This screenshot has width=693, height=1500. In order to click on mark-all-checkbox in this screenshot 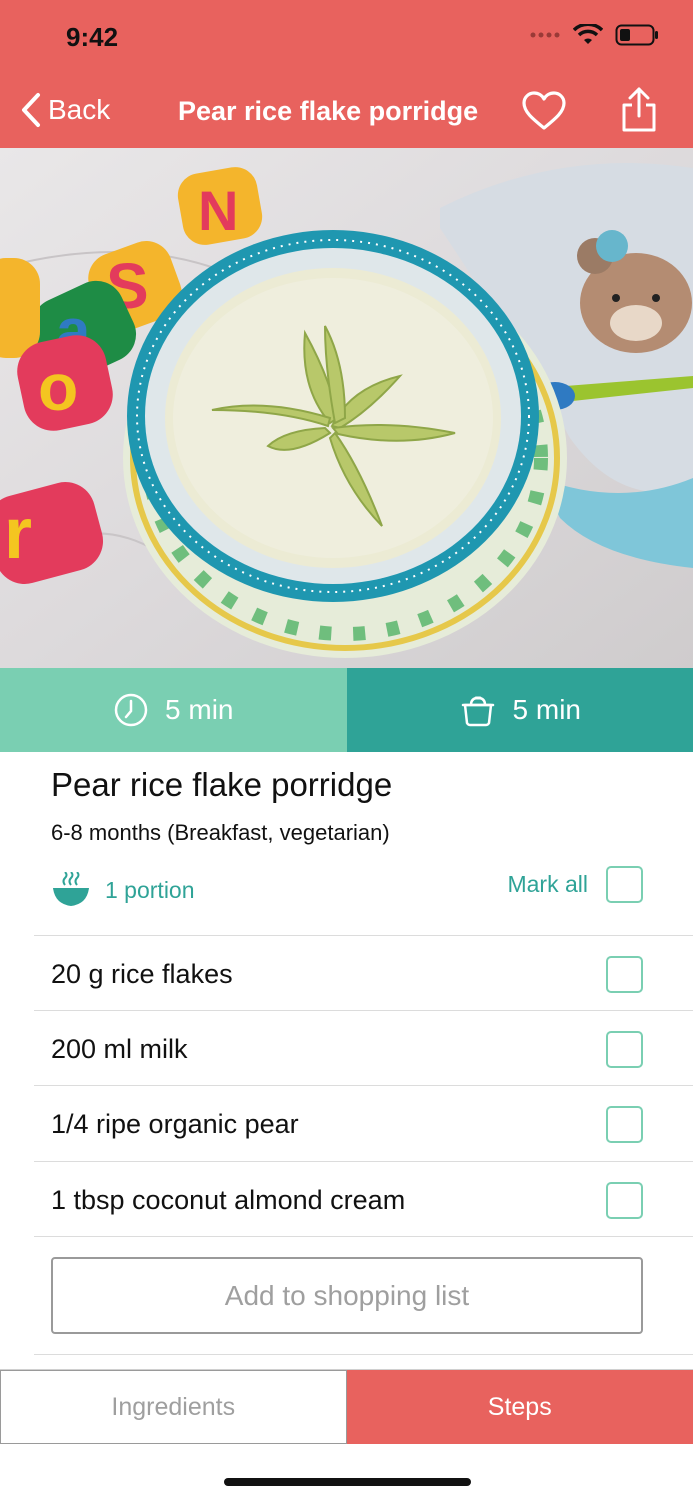, I will do `click(624, 884)`.